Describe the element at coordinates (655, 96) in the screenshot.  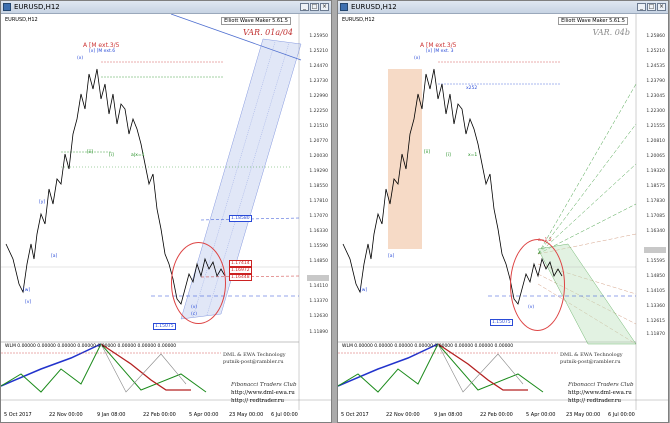
I see `price-axis-label: 1.23045` at that location.